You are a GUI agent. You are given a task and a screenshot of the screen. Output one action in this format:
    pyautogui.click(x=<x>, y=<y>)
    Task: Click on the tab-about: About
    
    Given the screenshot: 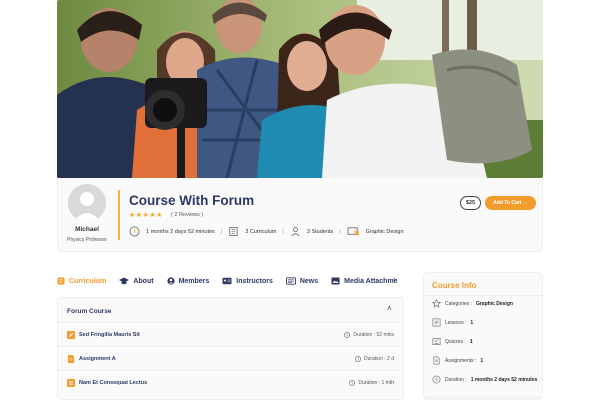 What is the action you would take?
    pyautogui.click(x=136, y=281)
    